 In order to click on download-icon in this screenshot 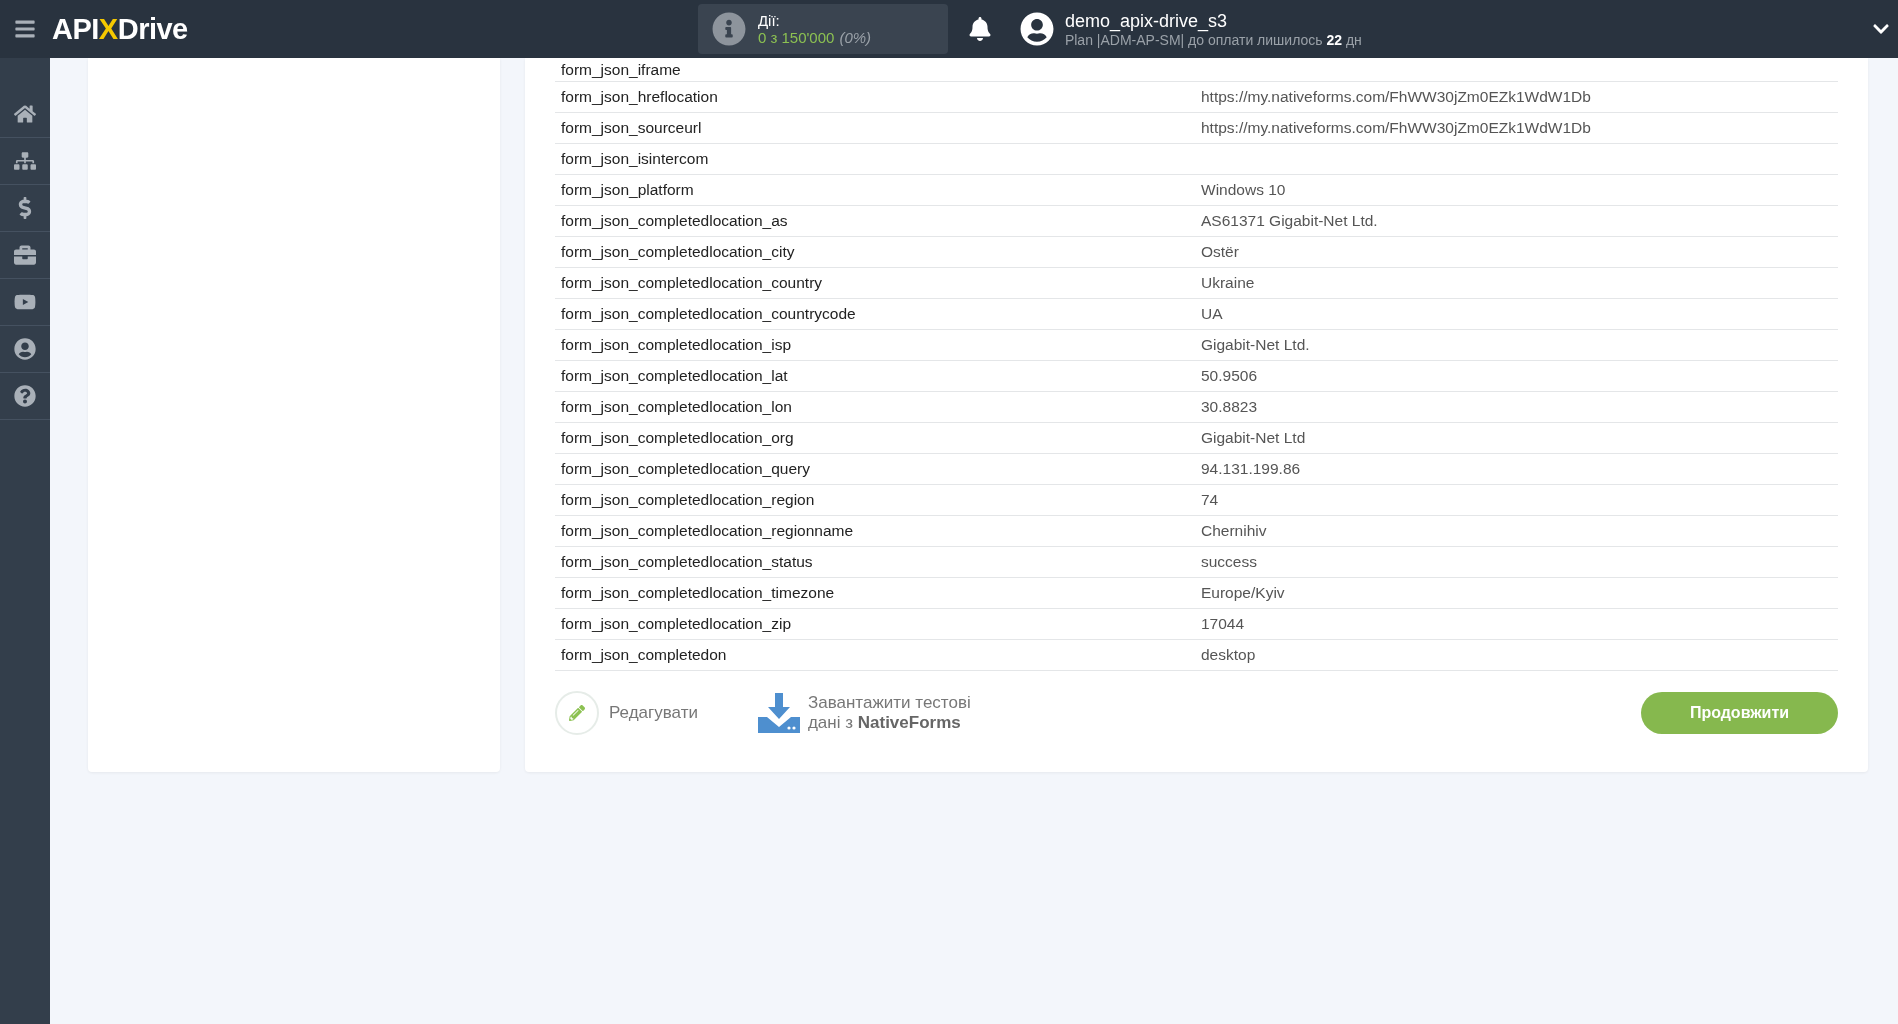, I will do `click(778, 713)`.